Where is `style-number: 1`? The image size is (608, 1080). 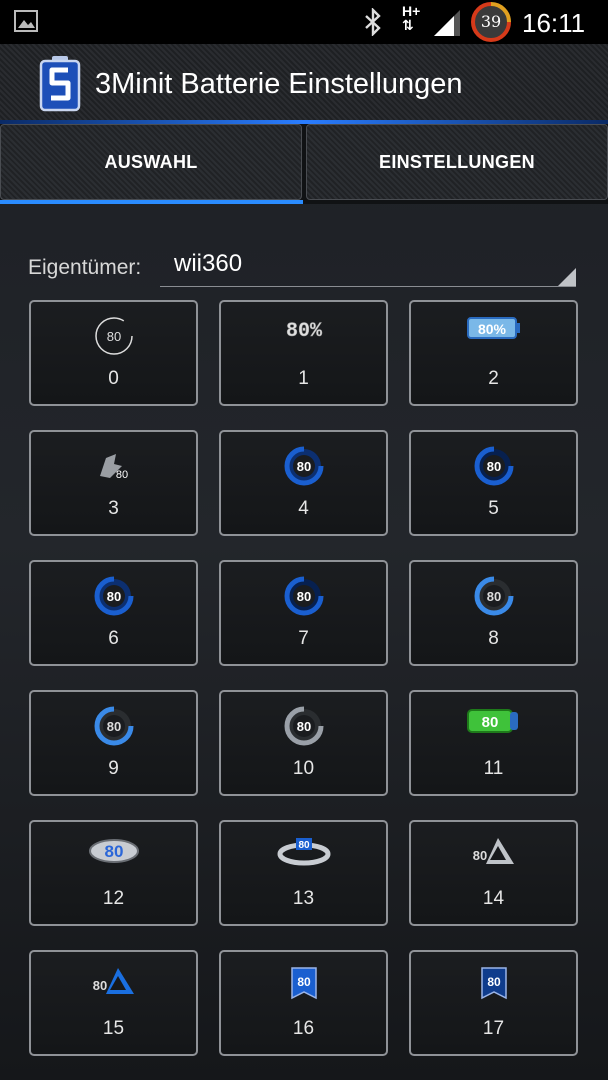
style-number: 1 is located at coordinates (303, 378).